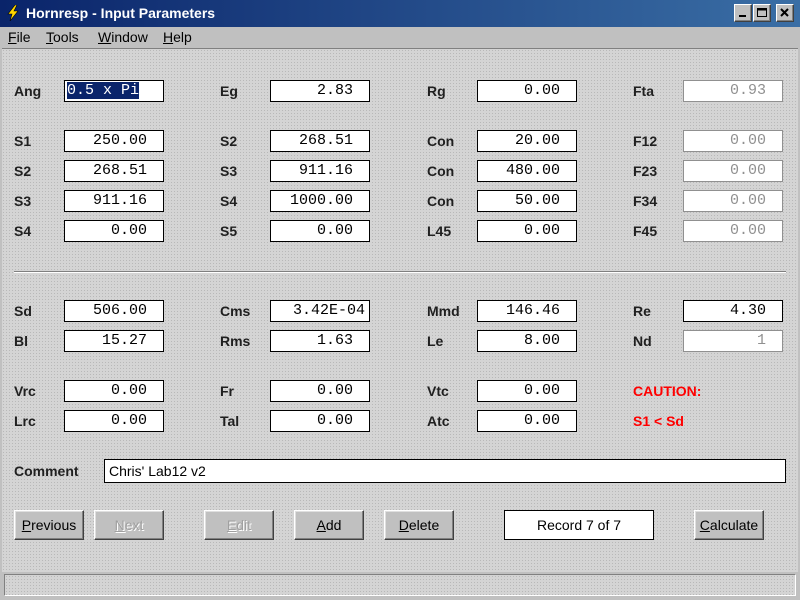 The height and width of the screenshot is (600, 800). What do you see at coordinates (114, 311) in the screenshot?
I see `sd-field: 506.00` at bounding box center [114, 311].